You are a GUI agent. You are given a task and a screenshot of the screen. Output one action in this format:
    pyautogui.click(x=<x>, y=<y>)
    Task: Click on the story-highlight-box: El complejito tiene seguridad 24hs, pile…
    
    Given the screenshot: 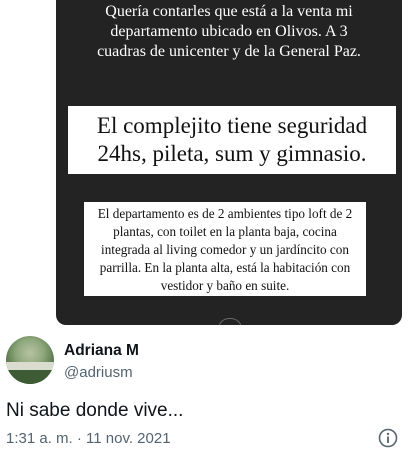 What is the action you would take?
    pyautogui.click(x=232, y=140)
    